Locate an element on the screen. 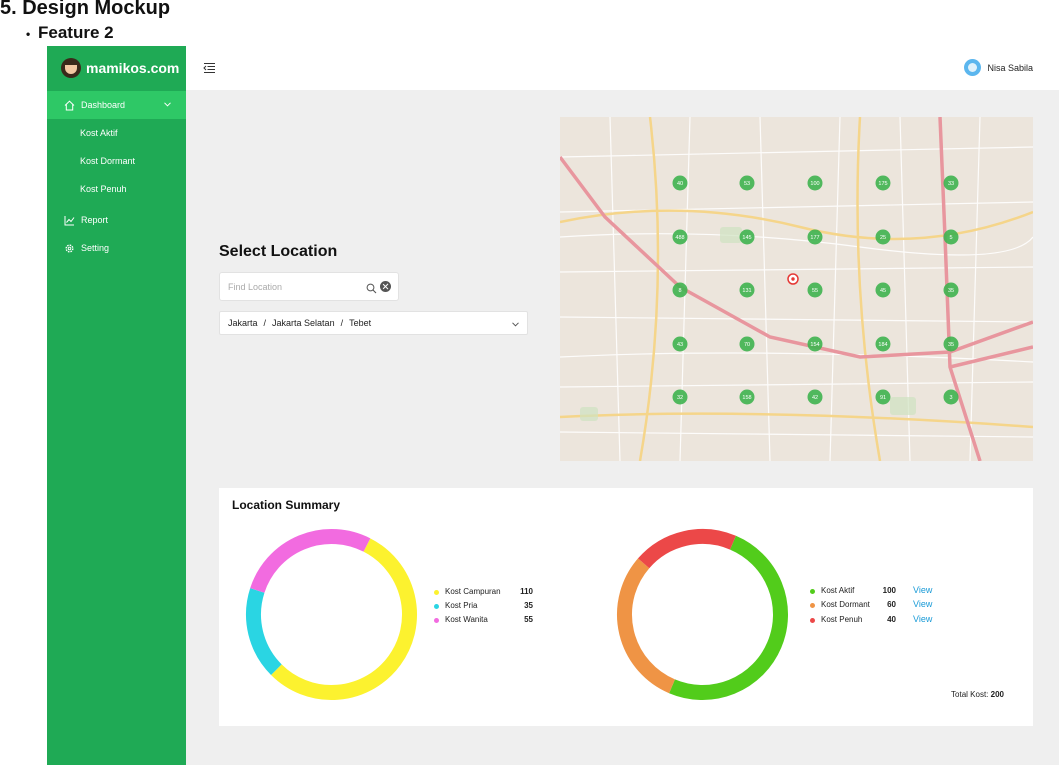 The height and width of the screenshot is (765, 1059). map-cluster-count: 488 is located at coordinates (679, 238).